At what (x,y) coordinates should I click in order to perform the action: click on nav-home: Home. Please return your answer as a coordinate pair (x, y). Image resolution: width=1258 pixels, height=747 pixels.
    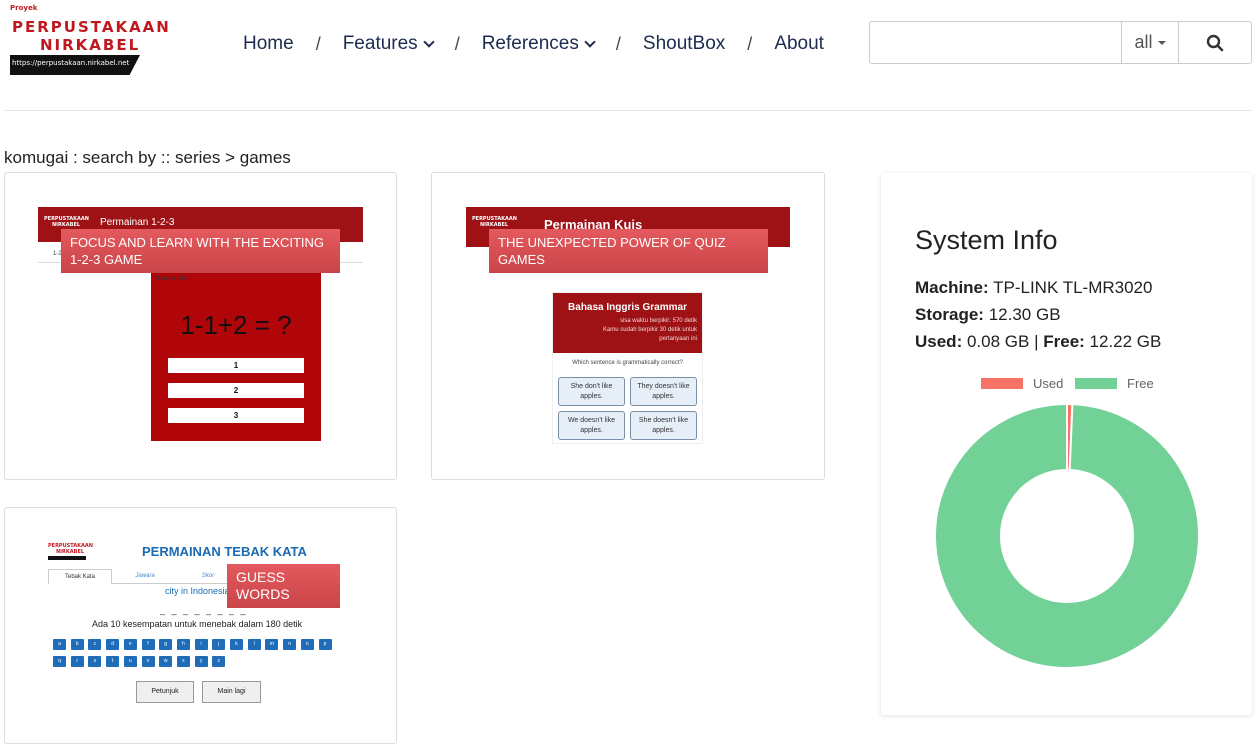
    Looking at the image, I should click on (268, 44).